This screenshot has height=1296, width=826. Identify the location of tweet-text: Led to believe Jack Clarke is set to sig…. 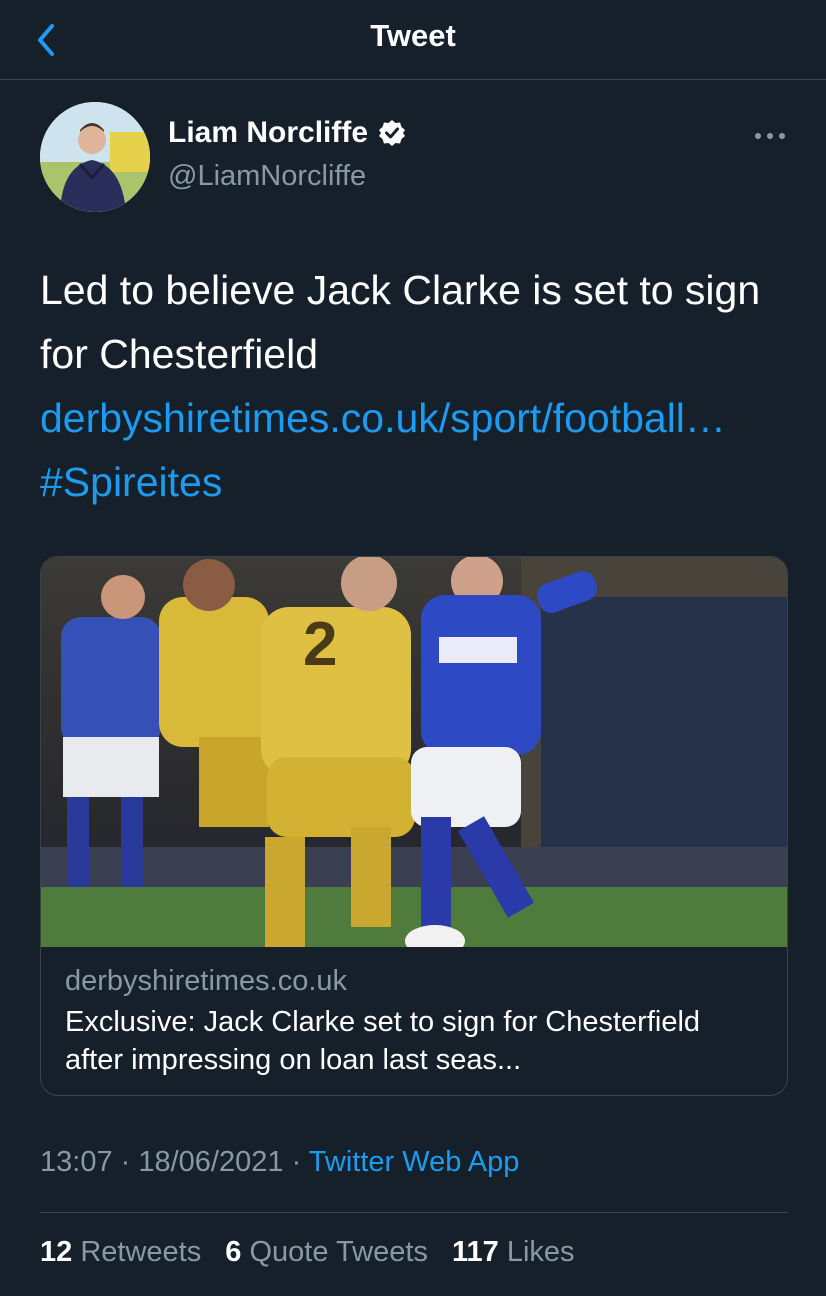
(400, 322).